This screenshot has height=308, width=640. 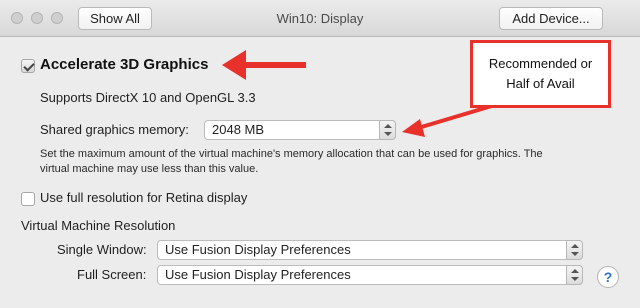 What do you see at coordinates (148, 97) in the screenshot?
I see `supports-text: Supports DirectX 10 and OpenGL 3.3` at bounding box center [148, 97].